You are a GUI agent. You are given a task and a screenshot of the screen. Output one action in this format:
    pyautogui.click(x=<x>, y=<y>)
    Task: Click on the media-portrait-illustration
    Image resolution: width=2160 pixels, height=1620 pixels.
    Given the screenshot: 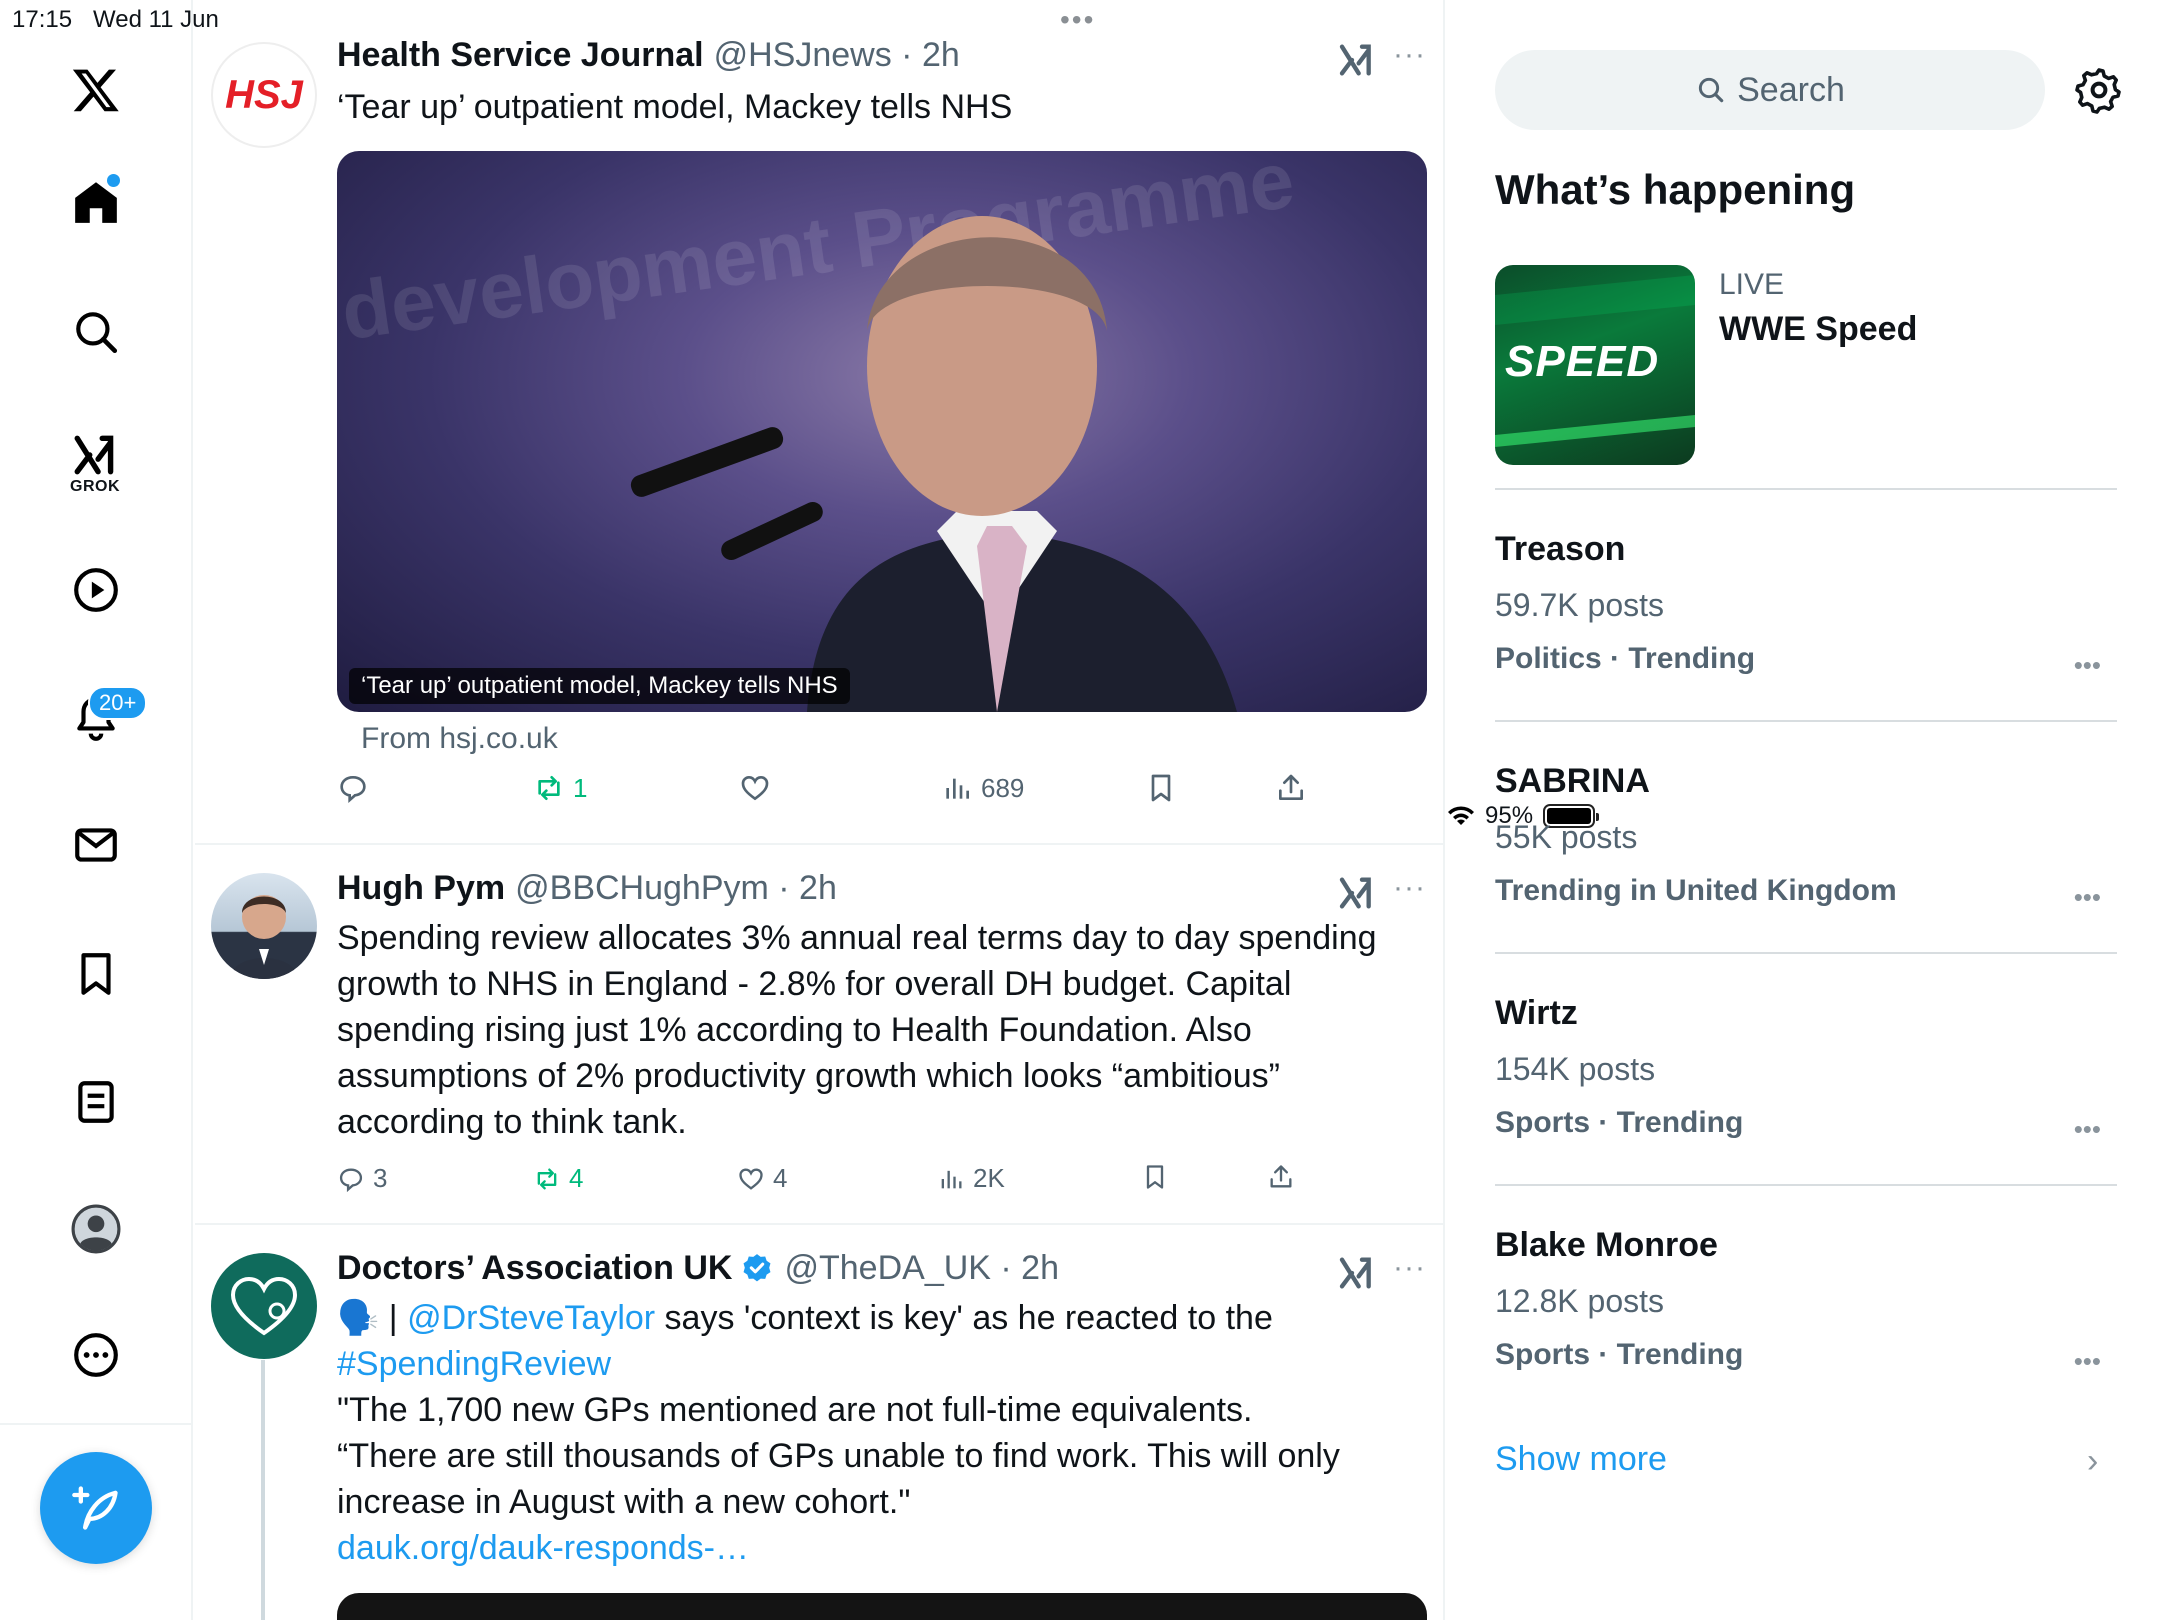 What is the action you would take?
    pyautogui.click(x=933, y=464)
    